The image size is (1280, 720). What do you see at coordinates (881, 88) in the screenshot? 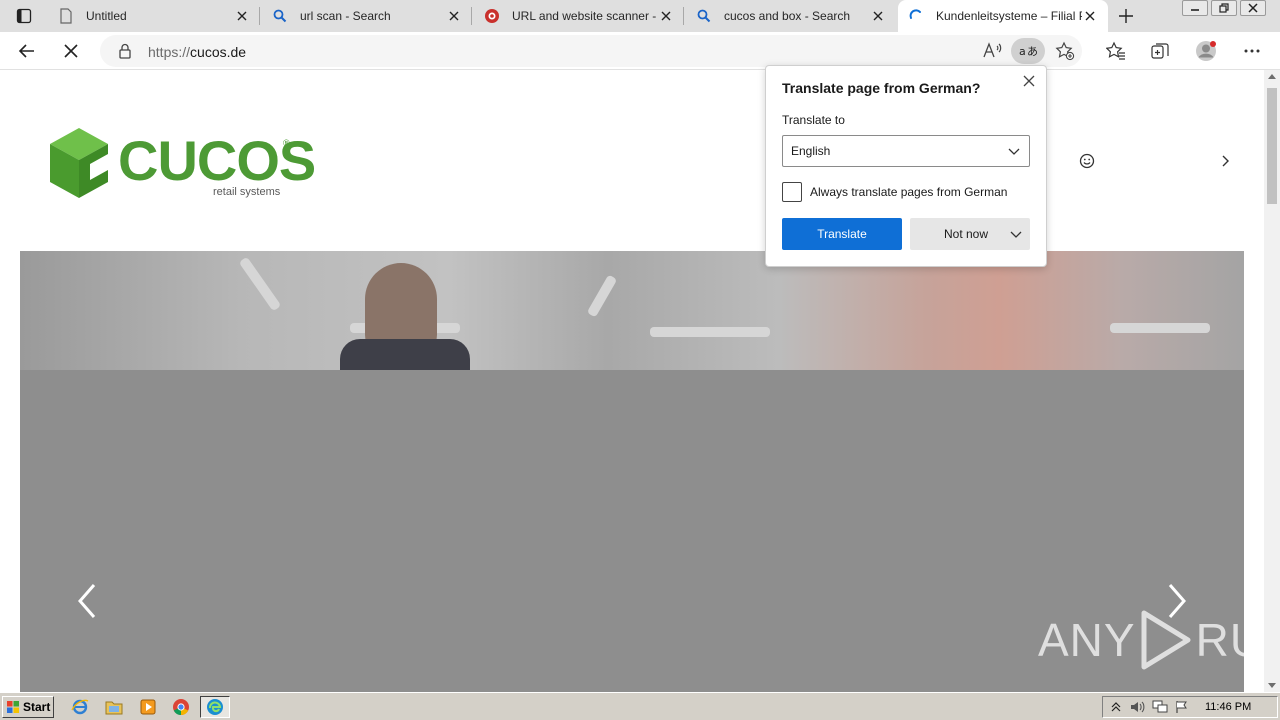
I see `popup-title: Translate page from German?` at bounding box center [881, 88].